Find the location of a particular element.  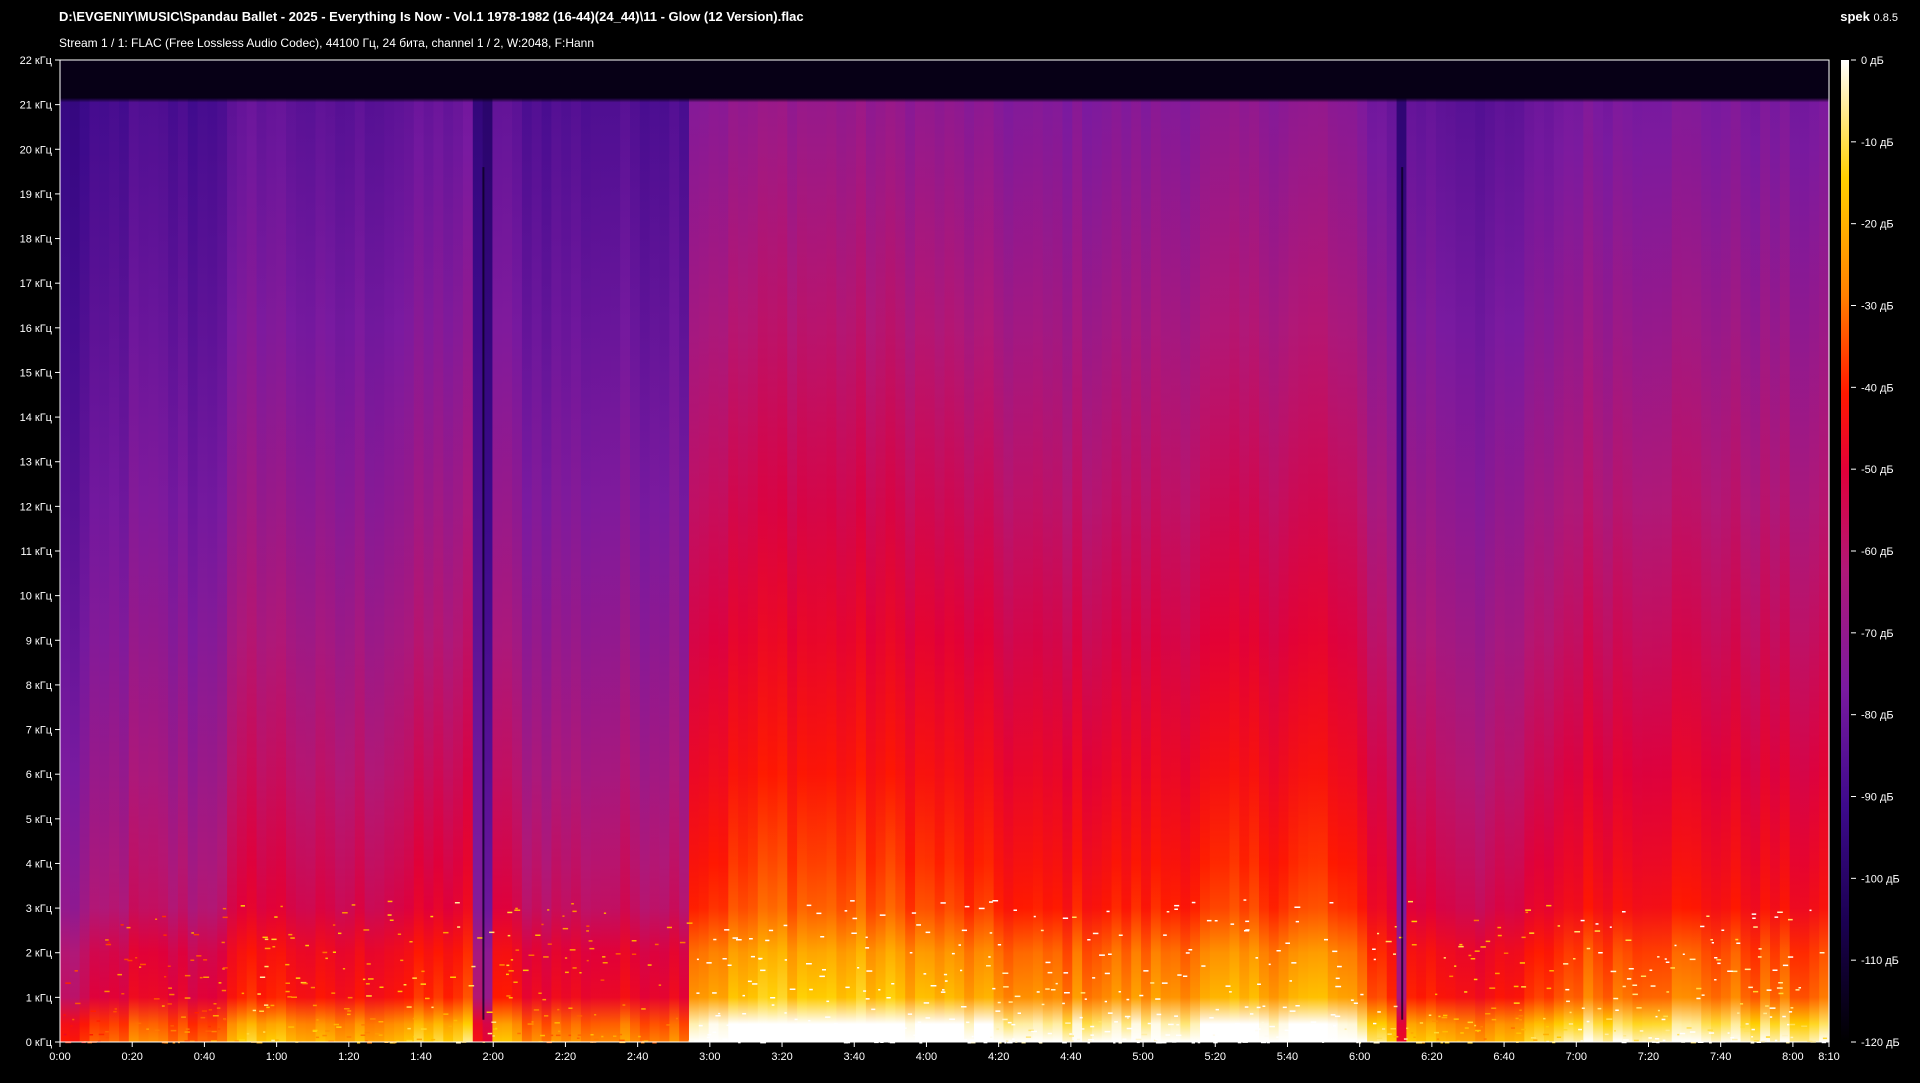

time-tick-label: 7:00 is located at coordinates (1576, 1057).